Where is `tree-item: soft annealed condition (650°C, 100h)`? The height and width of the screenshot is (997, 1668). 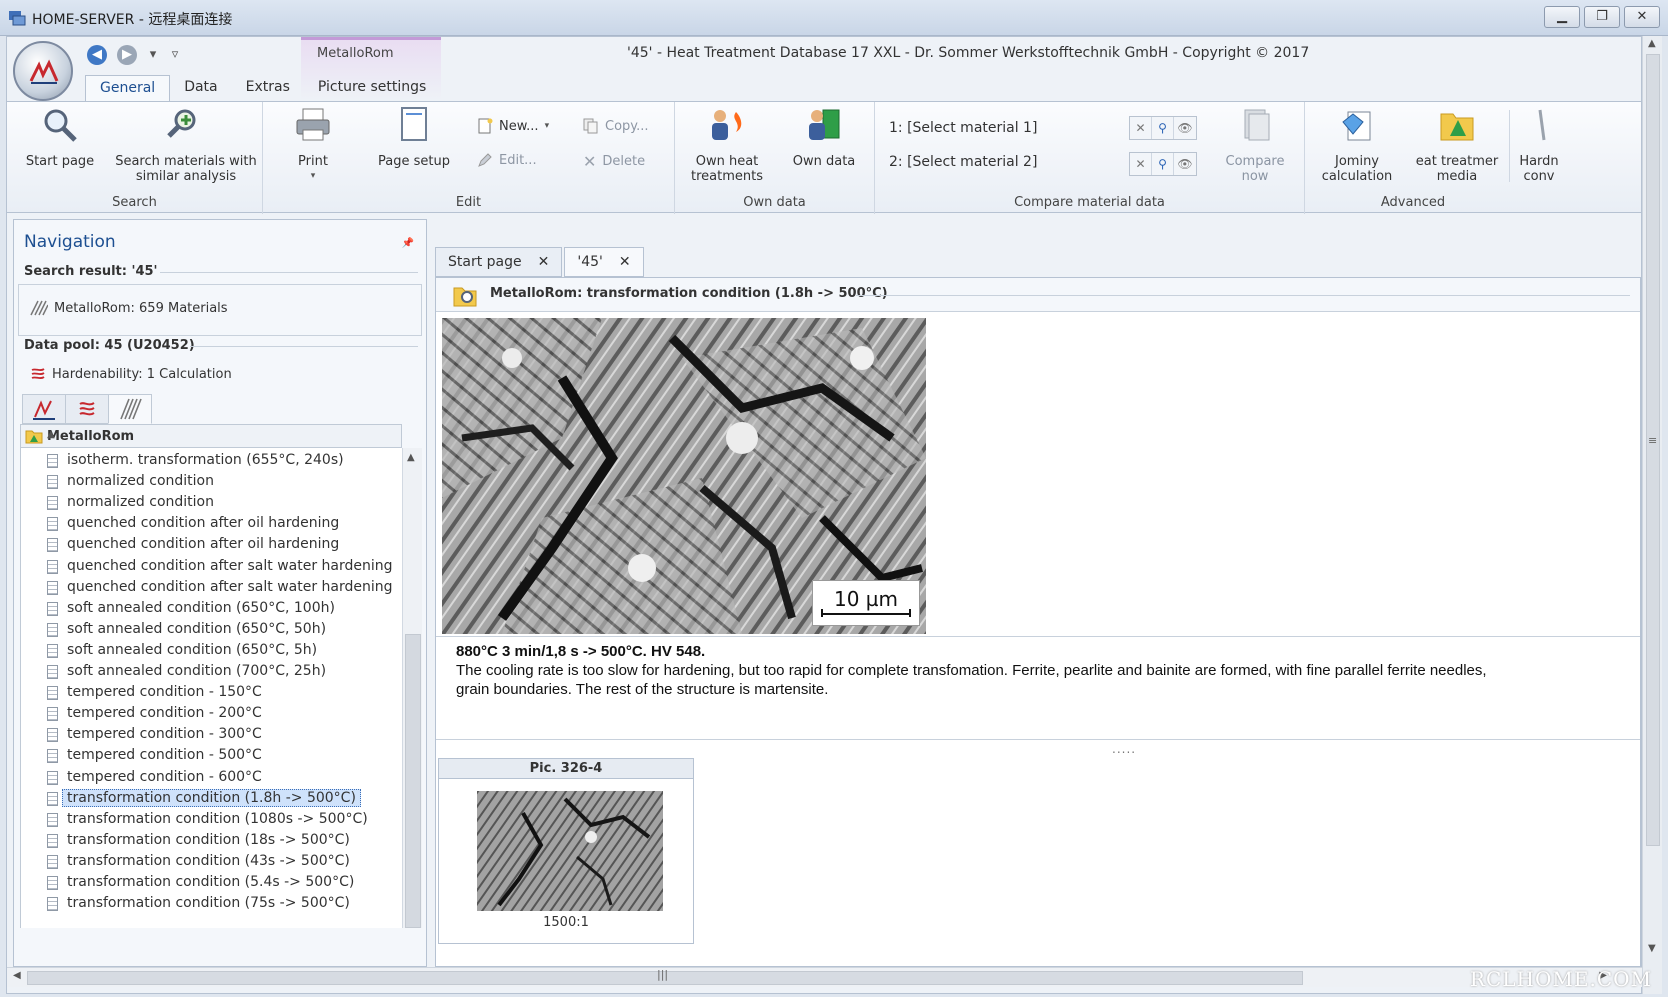 tree-item: soft annealed condition (650°C, 100h) is located at coordinates (191, 608).